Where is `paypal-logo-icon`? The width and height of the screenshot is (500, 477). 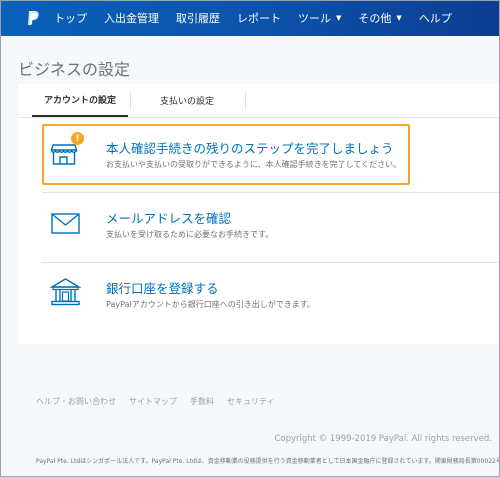 paypal-logo-icon is located at coordinates (33, 18).